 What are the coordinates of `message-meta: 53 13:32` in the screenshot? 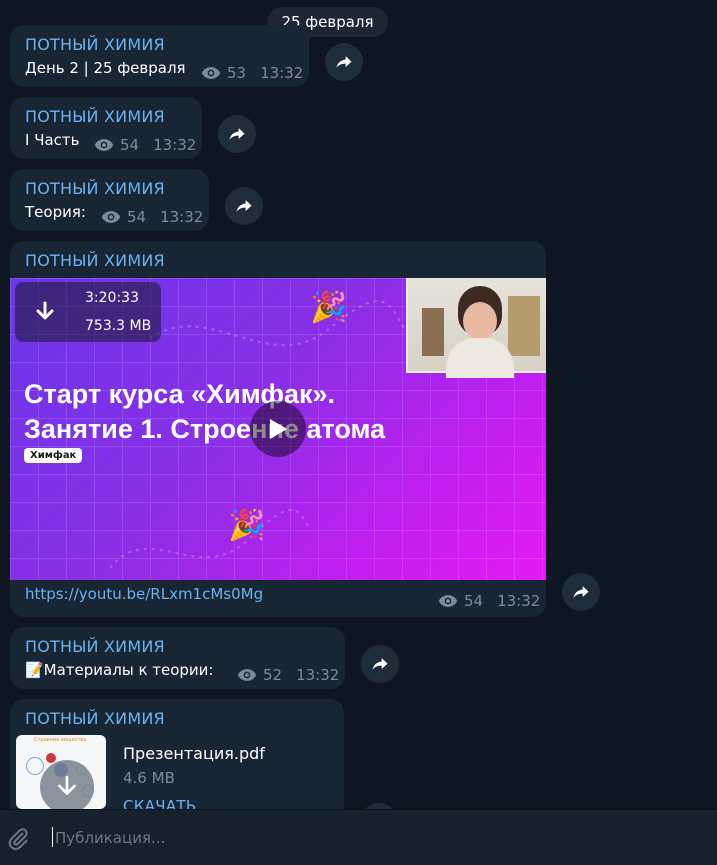 It's located at (252, 73).